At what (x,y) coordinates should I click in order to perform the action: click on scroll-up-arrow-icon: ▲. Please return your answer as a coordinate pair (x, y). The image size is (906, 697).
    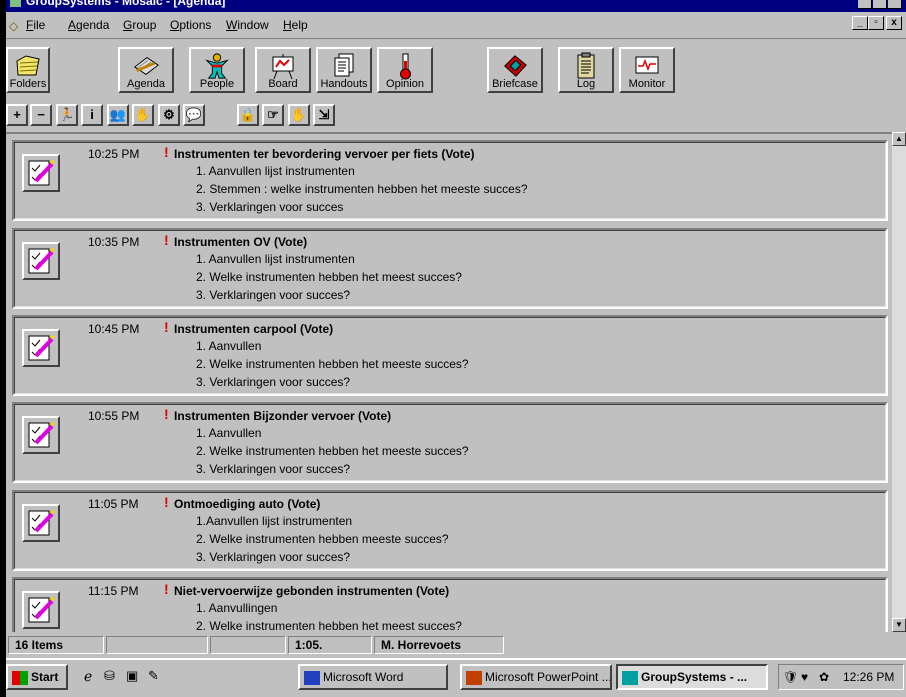
    Looking at the image, I should click on (899, 139).